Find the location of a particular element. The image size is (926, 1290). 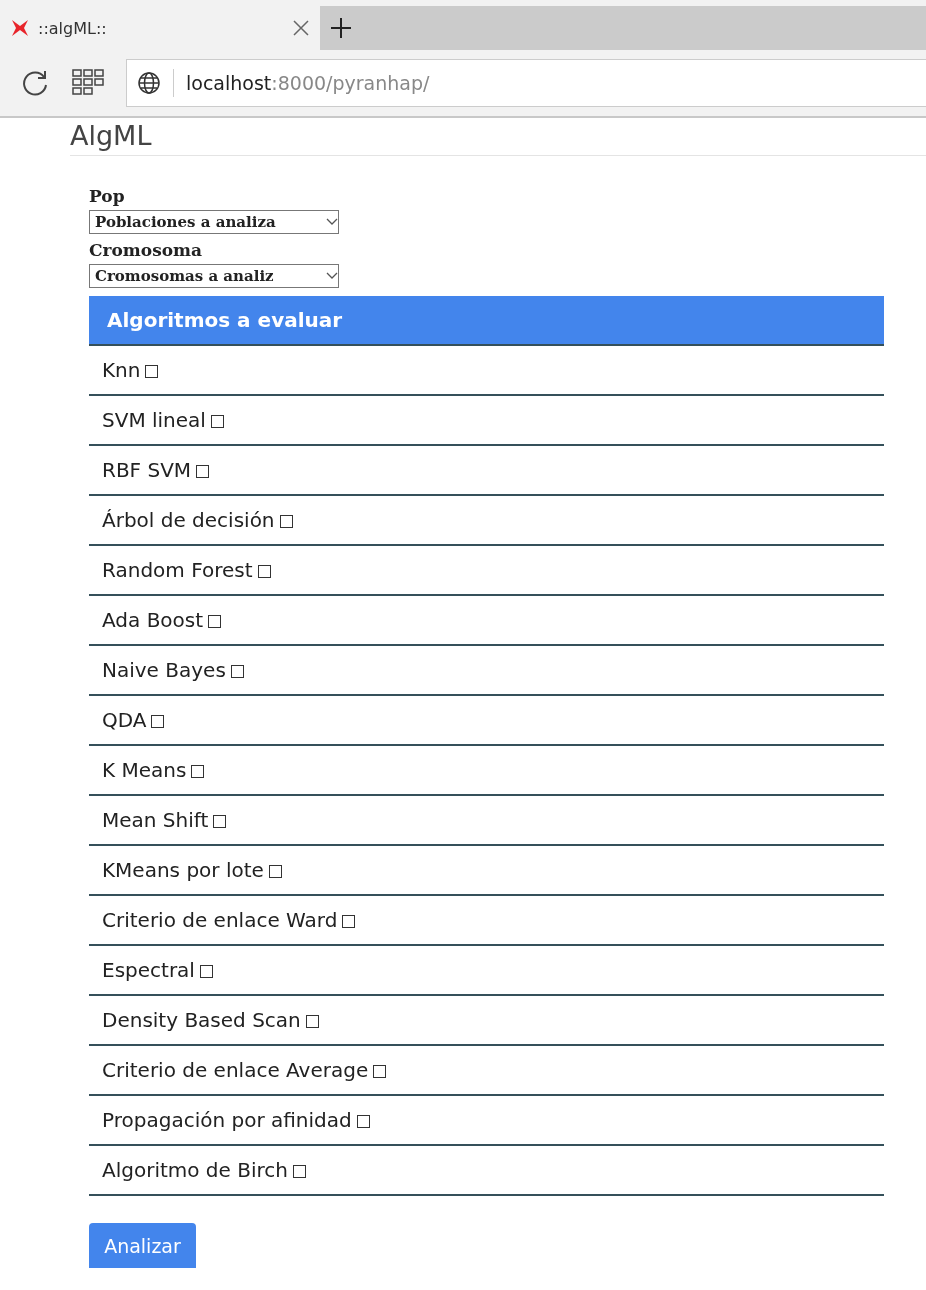

algorithm-label: Ada Boost is located at coordinates (153, 620).